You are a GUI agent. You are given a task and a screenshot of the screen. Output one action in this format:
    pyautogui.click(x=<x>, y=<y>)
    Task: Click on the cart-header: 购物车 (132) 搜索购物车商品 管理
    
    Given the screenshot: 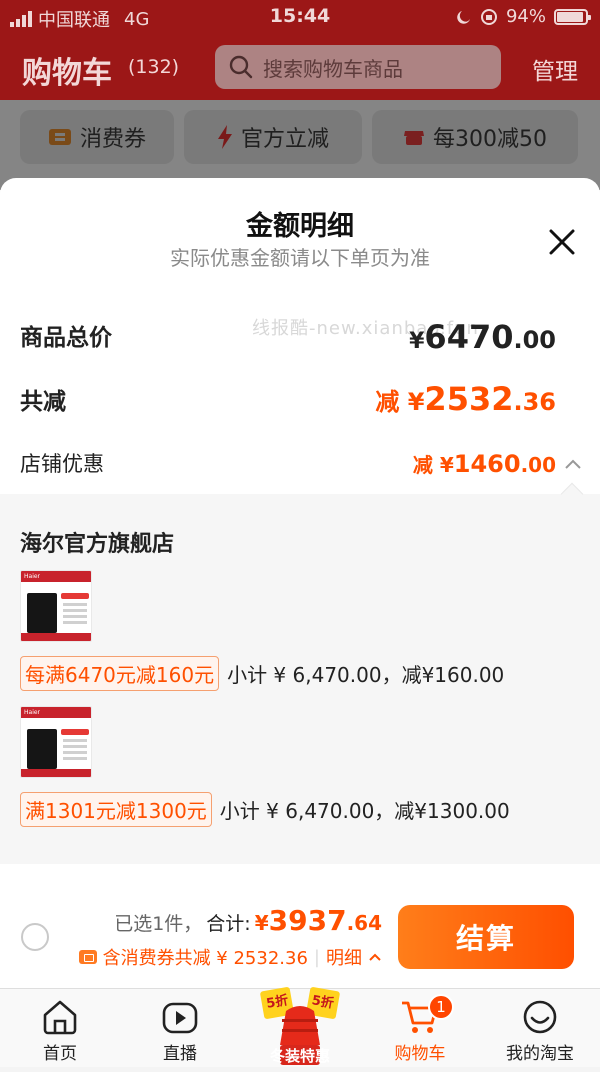 What is the action you would take?
    pyautogui.click(x=300, y=67)
    